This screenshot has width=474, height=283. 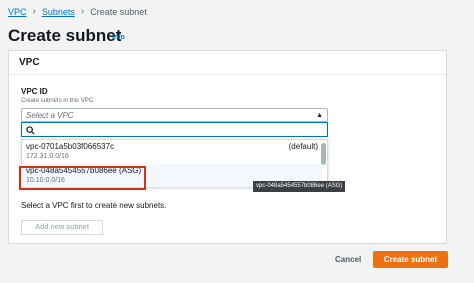 I want to click on search-icon, so click(x=30, y=130).